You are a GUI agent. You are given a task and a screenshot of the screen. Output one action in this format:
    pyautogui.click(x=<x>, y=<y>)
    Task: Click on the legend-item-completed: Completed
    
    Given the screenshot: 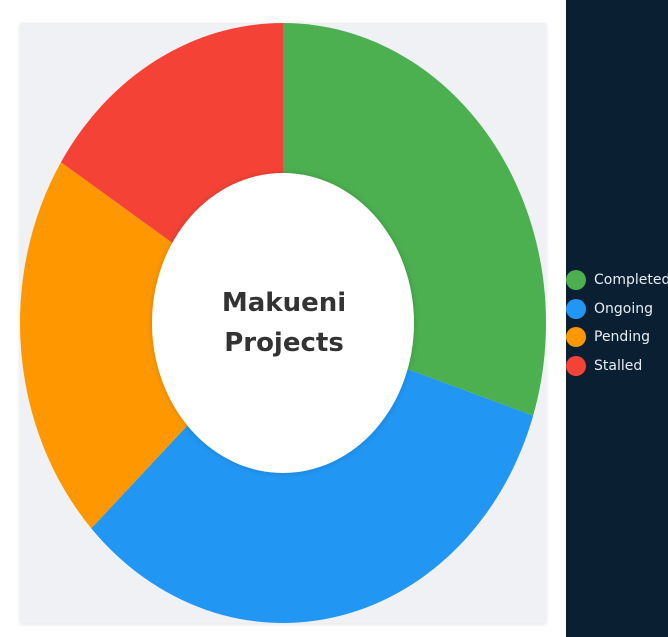 What is the action you would take?
    pyautogui.click(x=617, y=280)
    